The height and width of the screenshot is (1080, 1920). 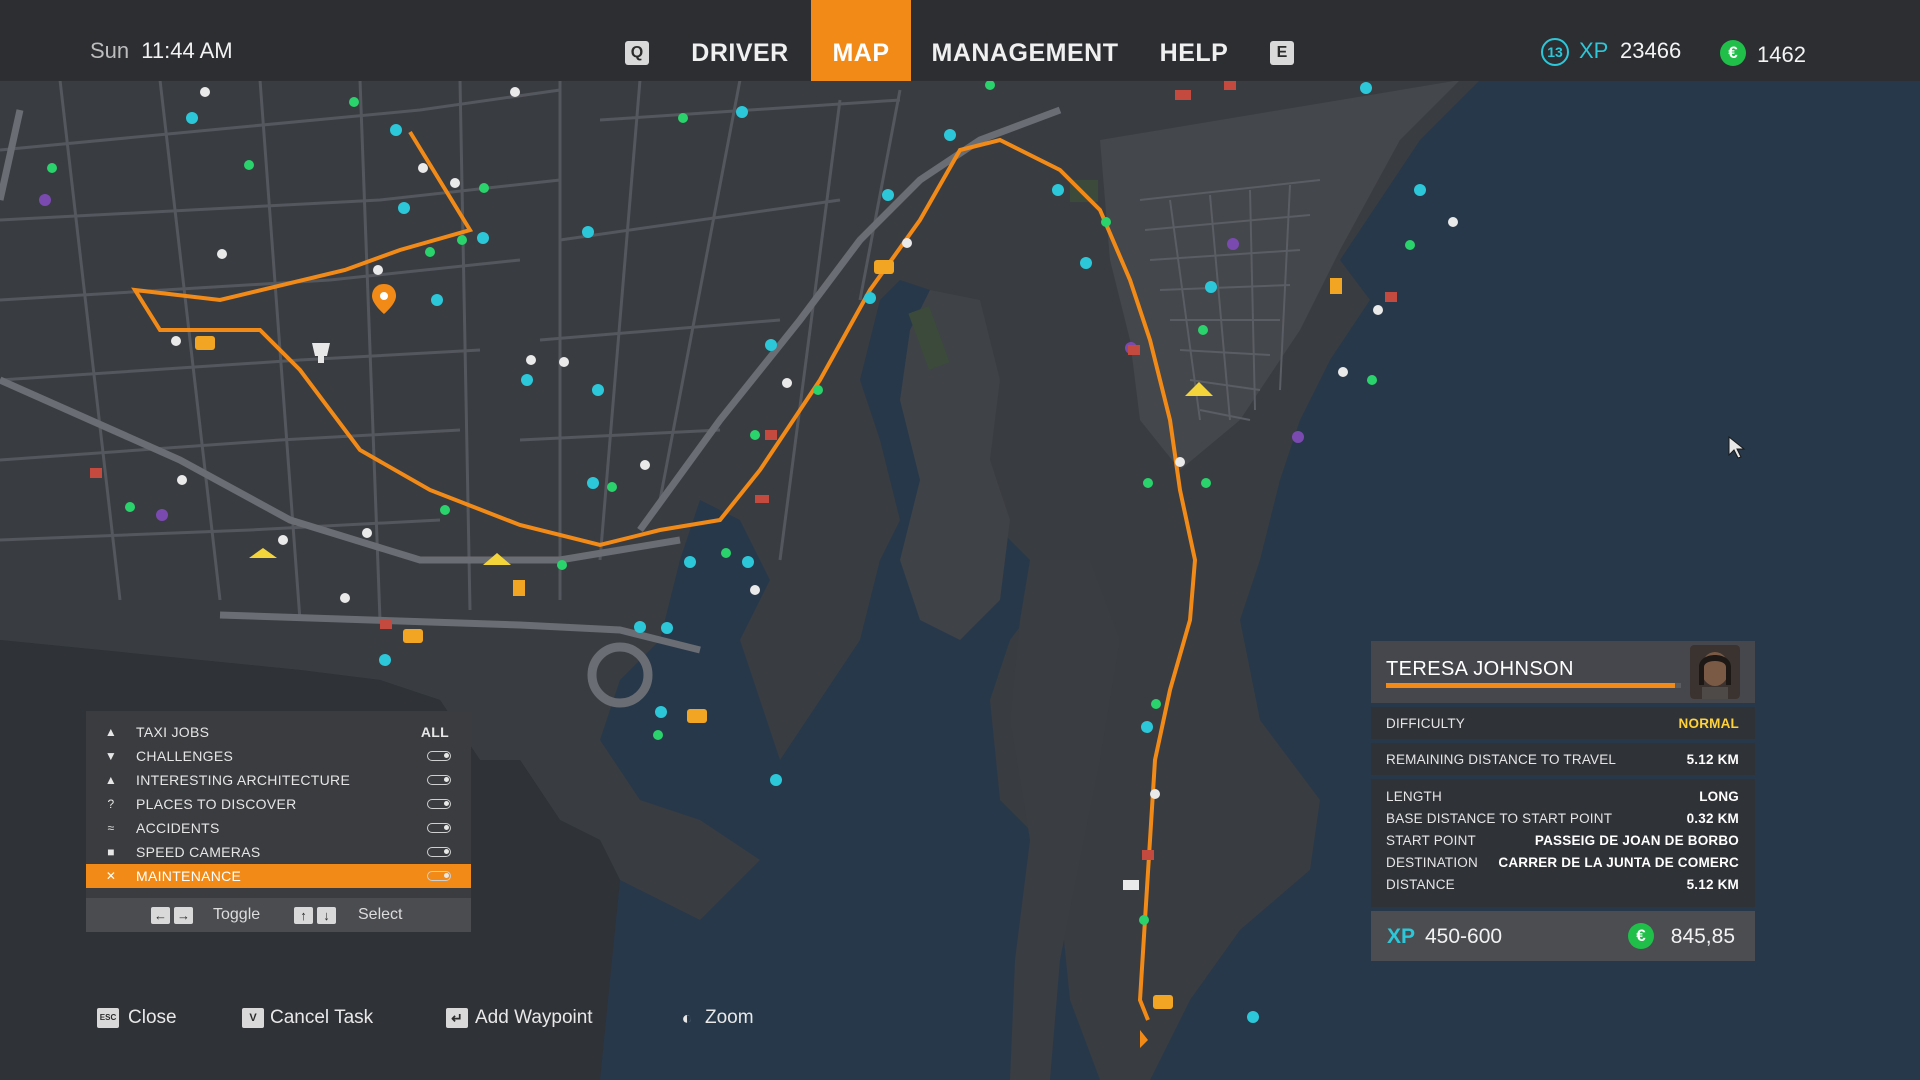 What do you see at coordinates (152, 1018) in the screenshot?
I see `close-action: Close` at bounding box center [152, 1018].